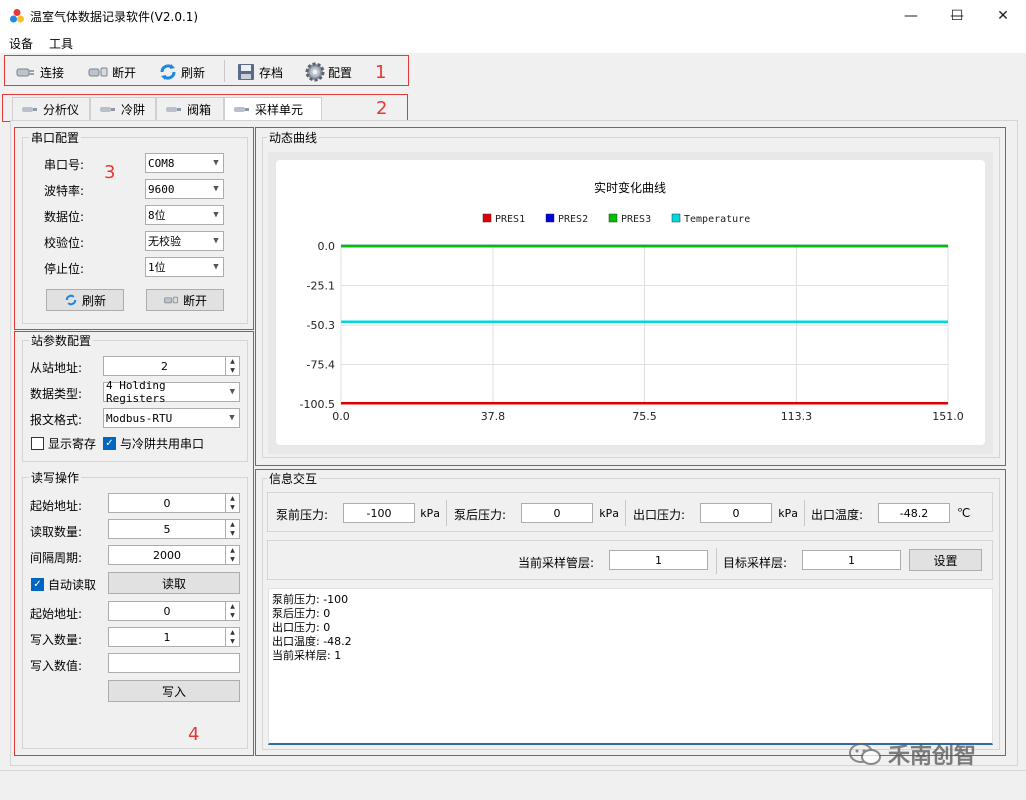 Image resolution: width=1026 pixels, height=800 pixels. What do you see at coordinates (171, 392) in the screenshot?
I see `data-type-select: 4 Holding Registers ▼` at bounding box center [171, 392].